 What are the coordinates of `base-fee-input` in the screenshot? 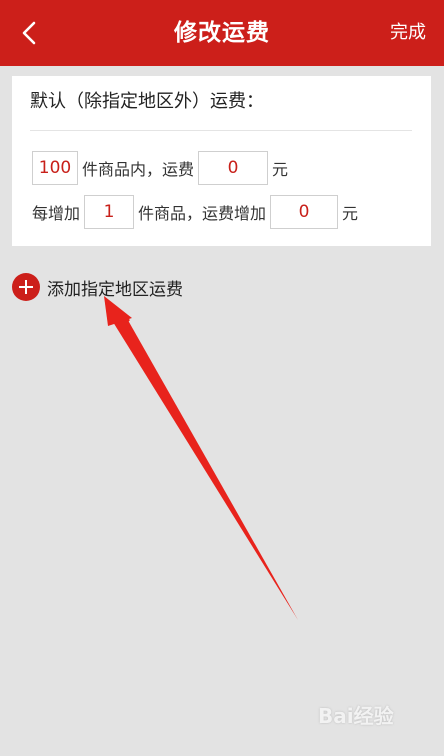 It's located at (233, 168).